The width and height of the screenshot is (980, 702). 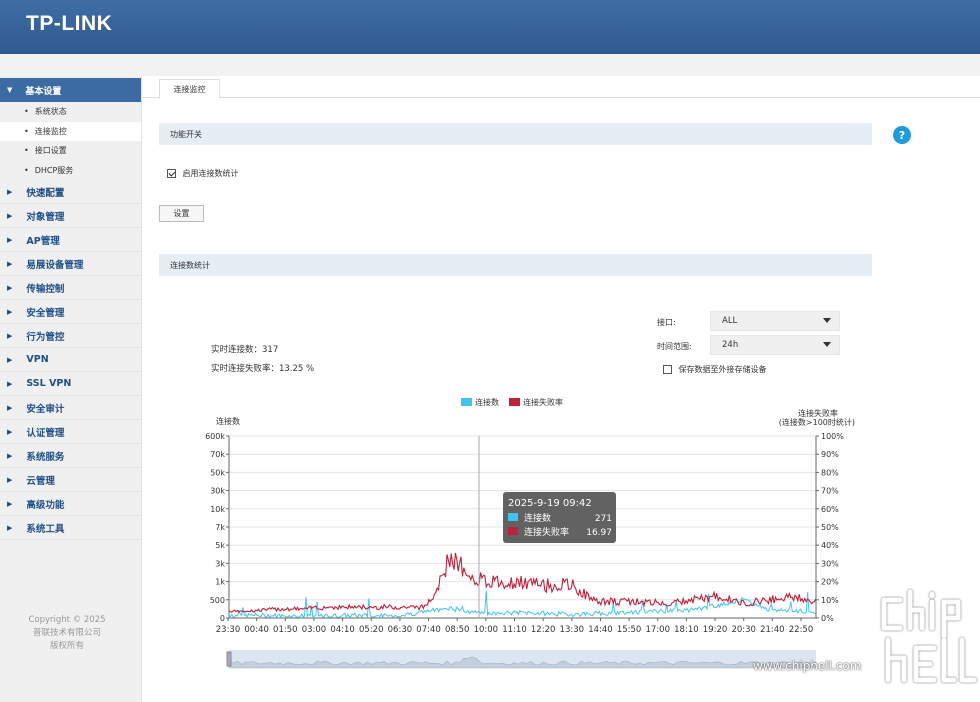 I want to click on y-tick-label-right: 60%, so click(x=830, y=509).